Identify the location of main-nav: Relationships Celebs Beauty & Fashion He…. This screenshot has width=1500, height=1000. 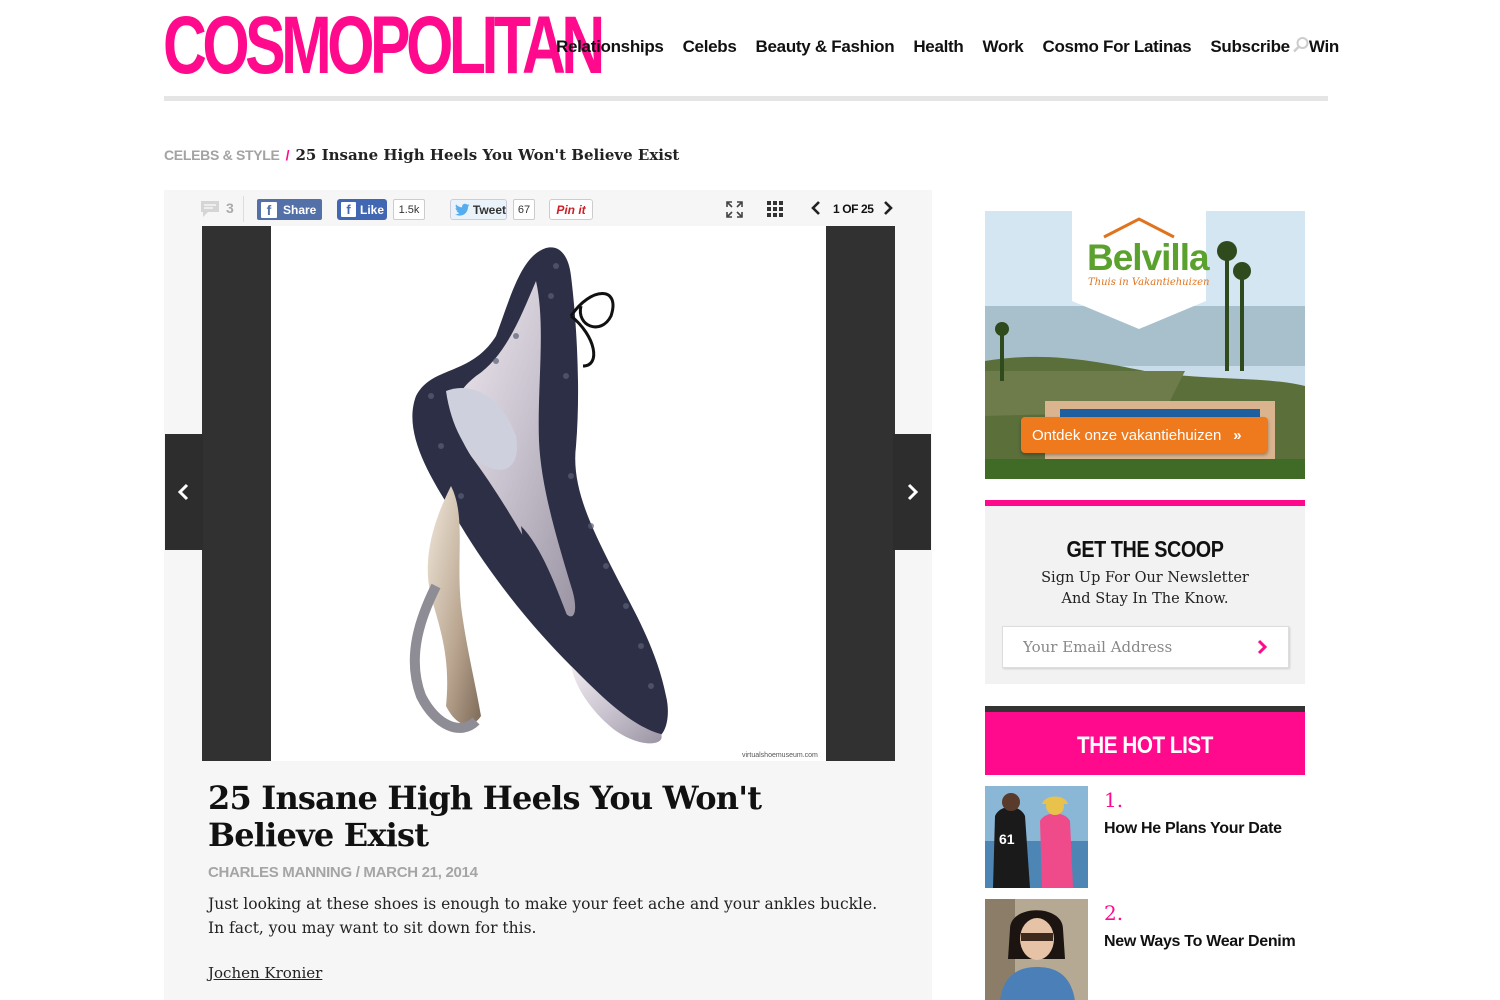
(957, 47).